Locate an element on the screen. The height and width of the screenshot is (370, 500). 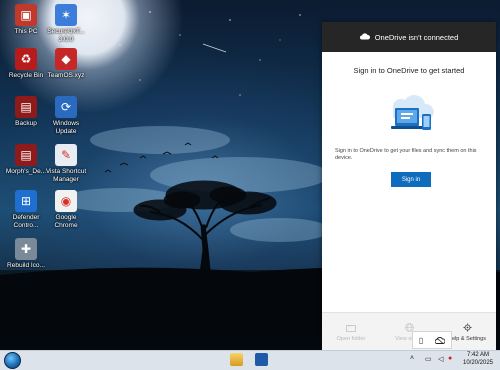
folder-icon is located at coordinates (351, 328).